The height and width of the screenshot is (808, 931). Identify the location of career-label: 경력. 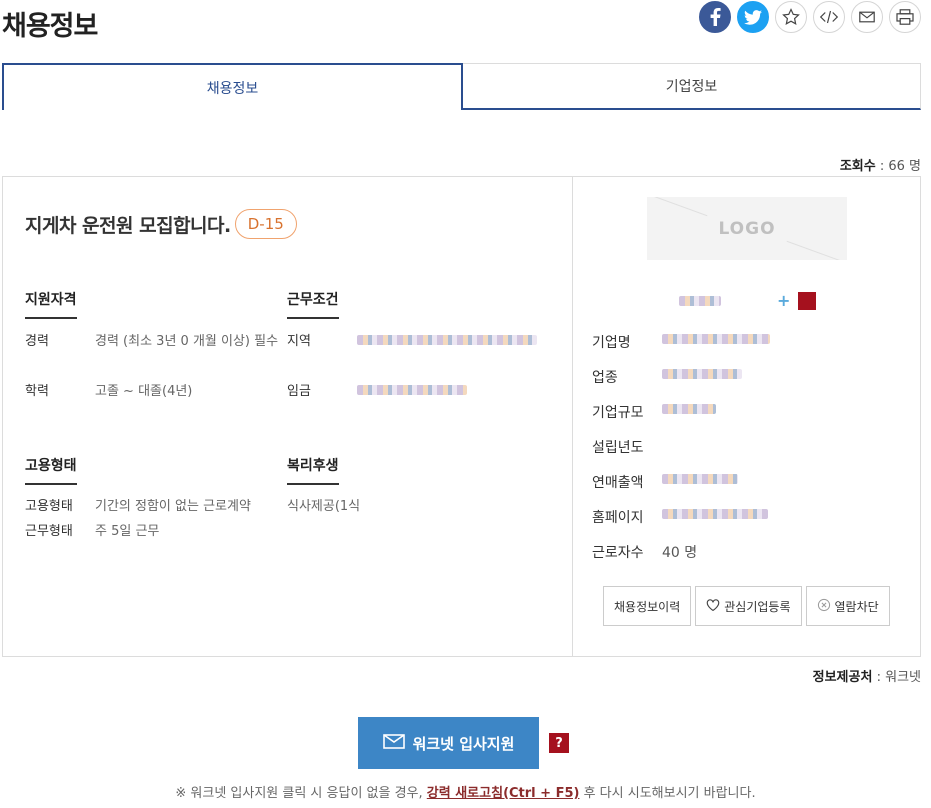
(37, 341).